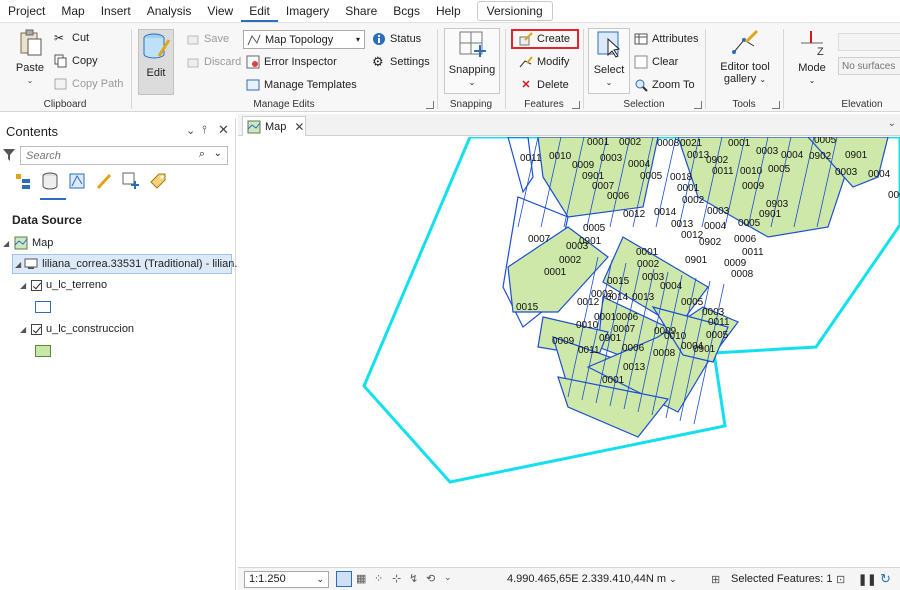 This screenshot has height=590, width=900. Describe the element at coordinates (401, 62) in the screenshot. I see `settings-button: ⚙ Settings` at that location.